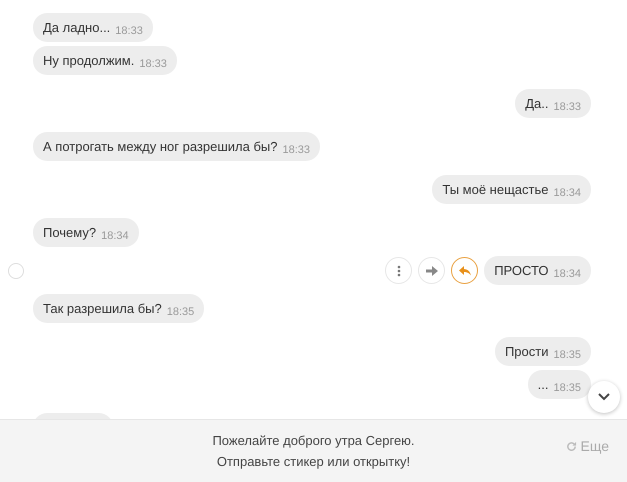  I want to click on more-link: Еще, so click(587, 446).